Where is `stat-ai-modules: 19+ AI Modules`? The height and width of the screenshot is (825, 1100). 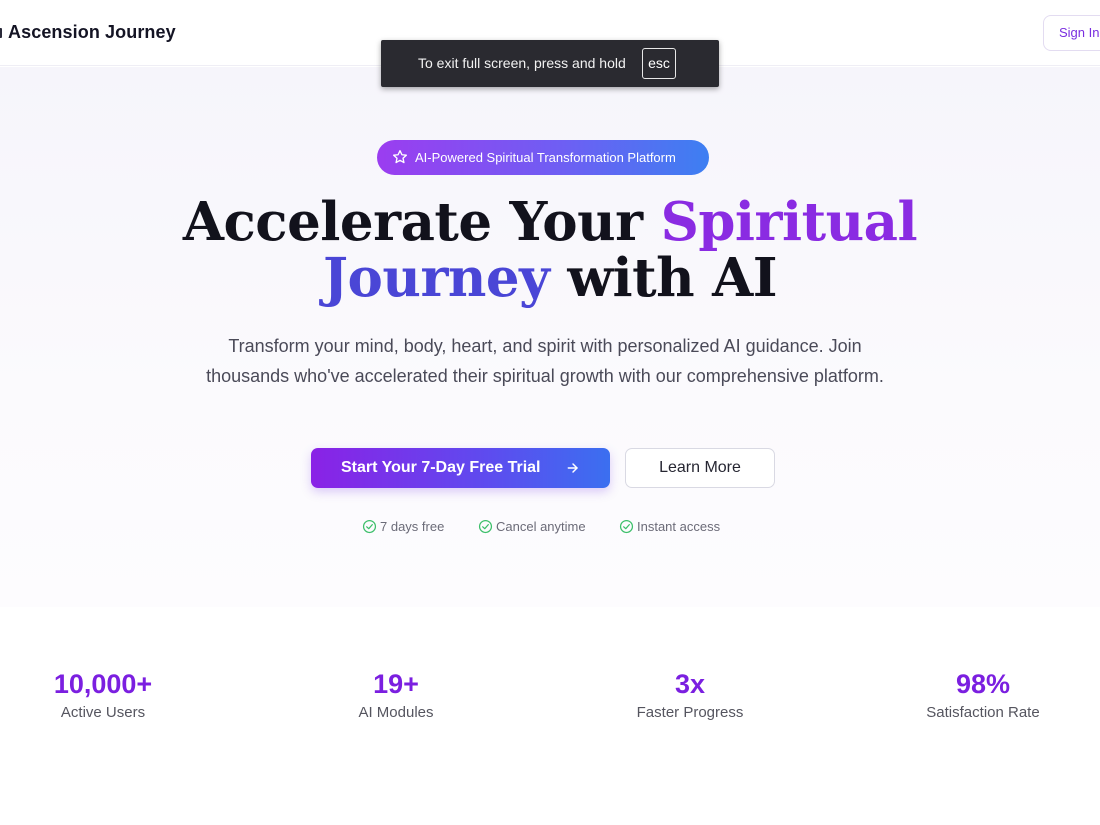 stat-ai-modules: 19+ AI Modules is located at coordinates (396, 695).